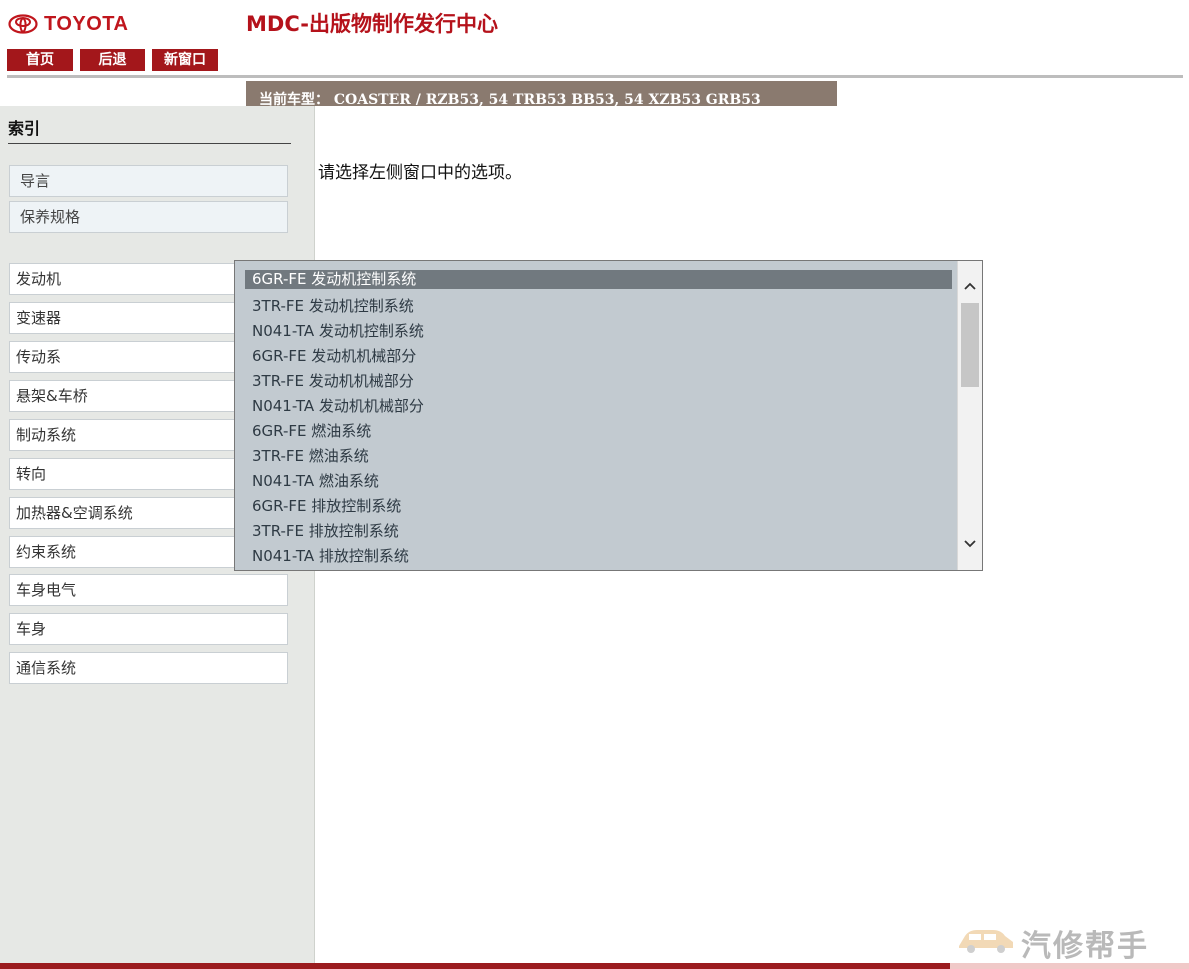  Describe the element at coordinates (148, 181) in the screenshot. I see `sidebar-item-intro: 导言` at that location.